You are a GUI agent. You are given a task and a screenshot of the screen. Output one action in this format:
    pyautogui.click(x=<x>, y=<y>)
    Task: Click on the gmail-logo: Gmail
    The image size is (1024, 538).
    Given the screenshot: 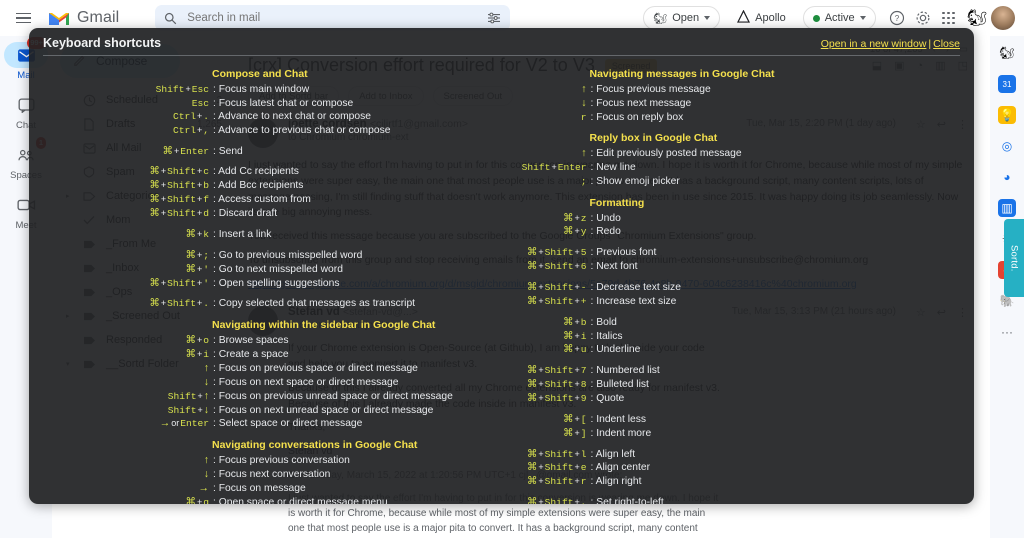 What is the action you would take?
    pyautogui.click(x=83, y=18)
    